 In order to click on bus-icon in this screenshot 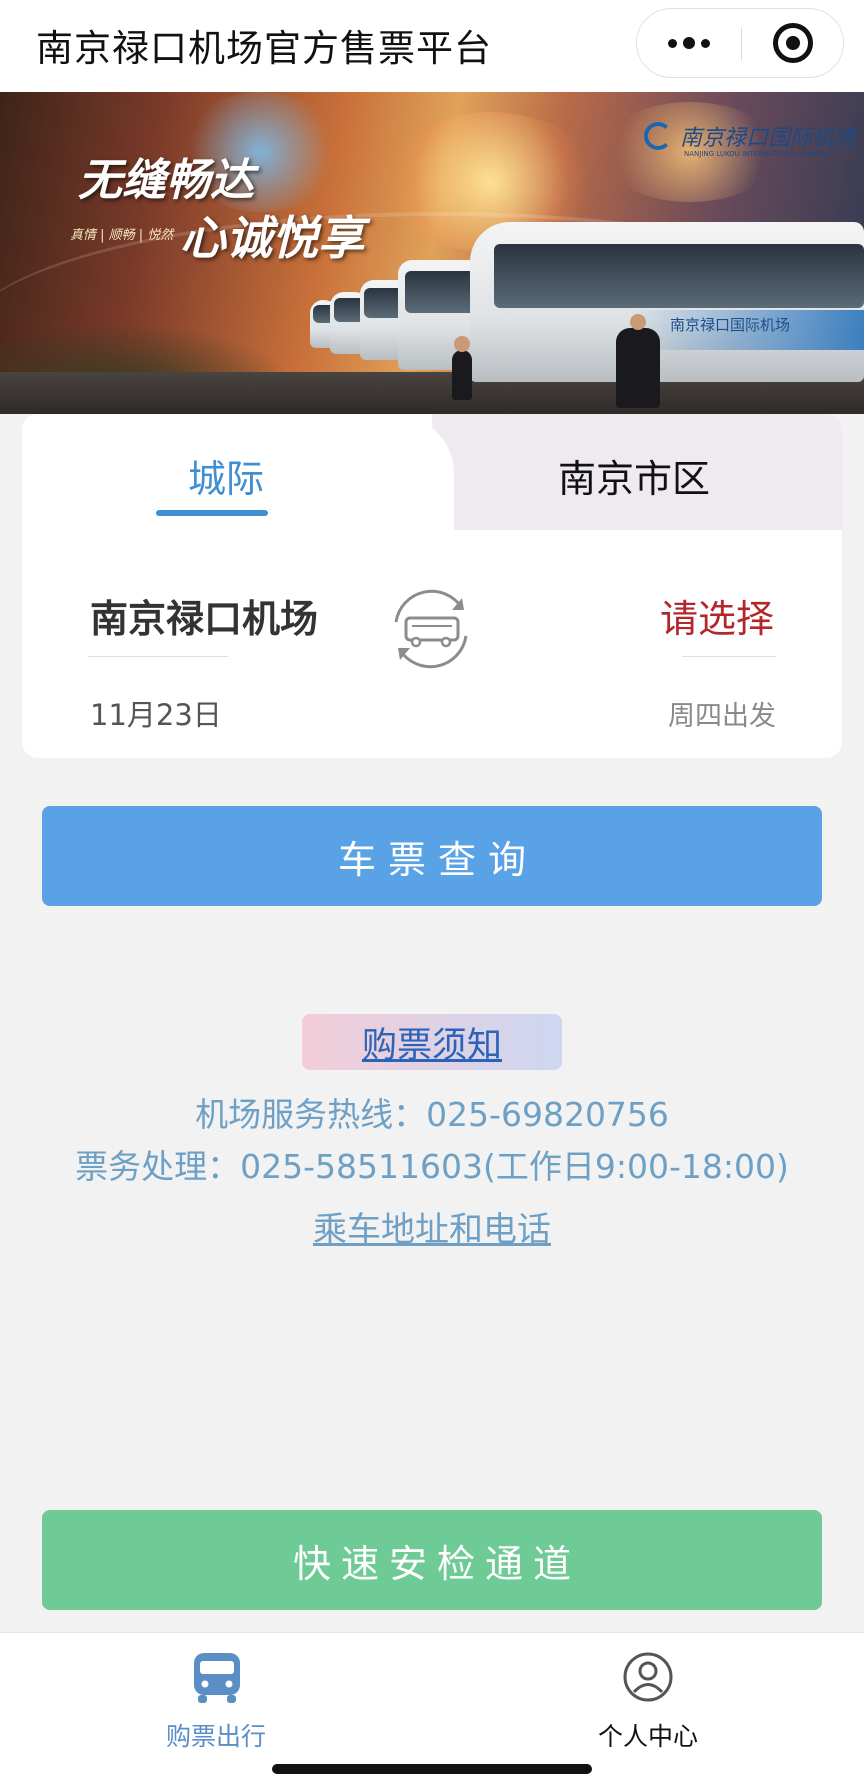, I will do `click(217, 1678)`.